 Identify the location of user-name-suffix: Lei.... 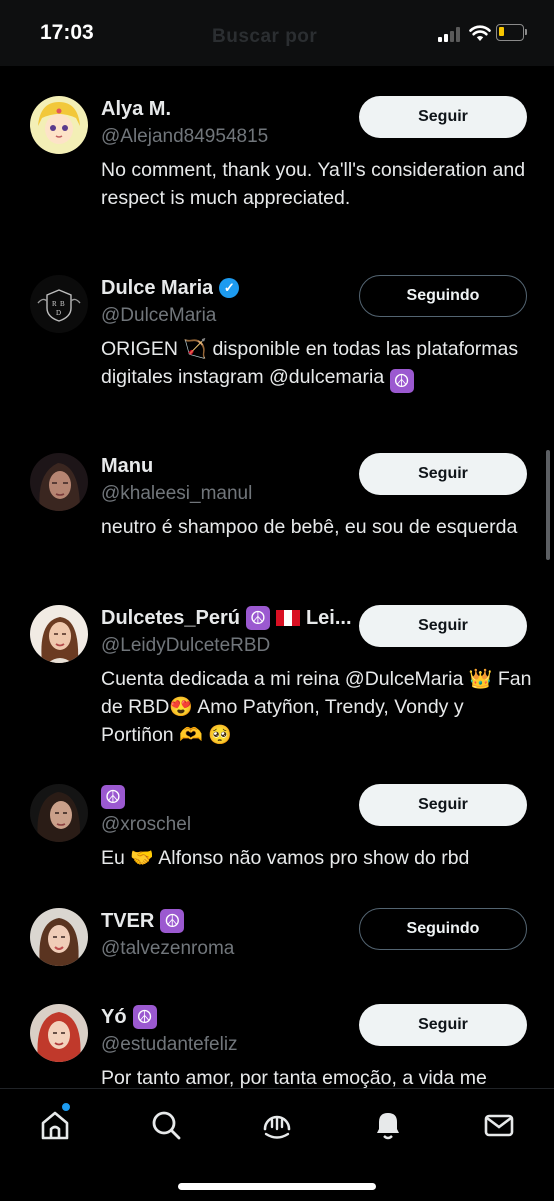
(328, 617).